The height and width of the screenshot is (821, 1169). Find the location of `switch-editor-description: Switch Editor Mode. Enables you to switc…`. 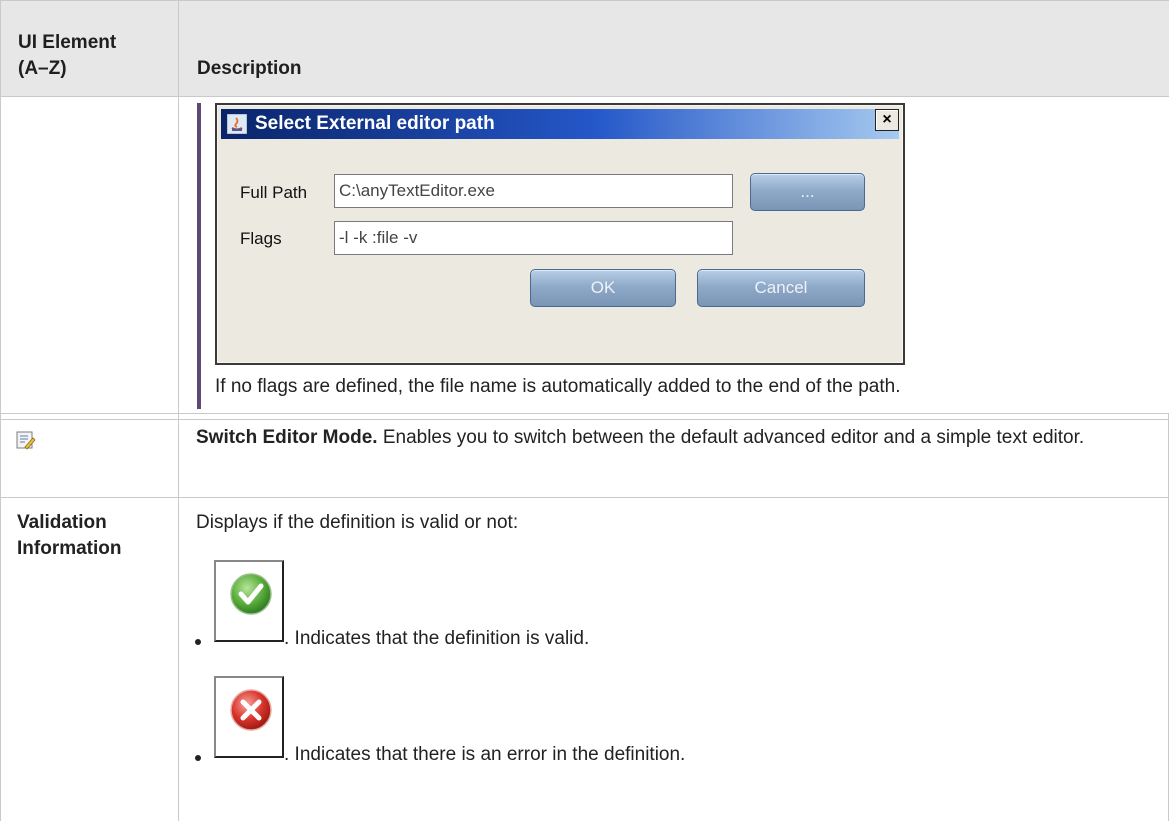

switch-editor-description: Switch Editor Mode. Enables you to switc… is located at coordinates (671, 438).